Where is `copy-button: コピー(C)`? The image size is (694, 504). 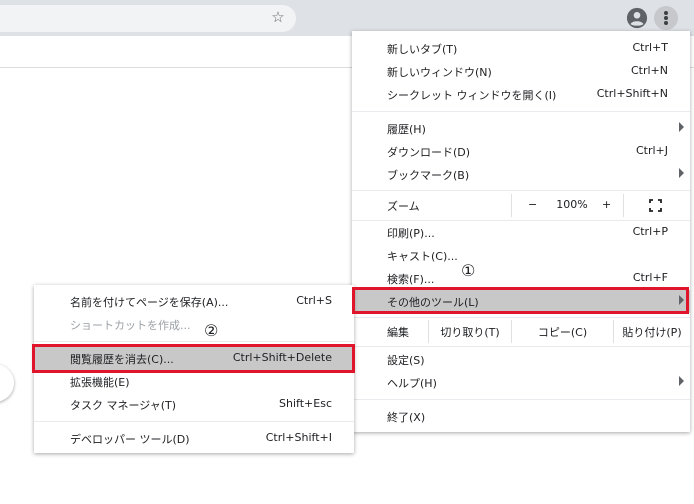
copy-button: コピー(C) is located at coordinates (562, 331).